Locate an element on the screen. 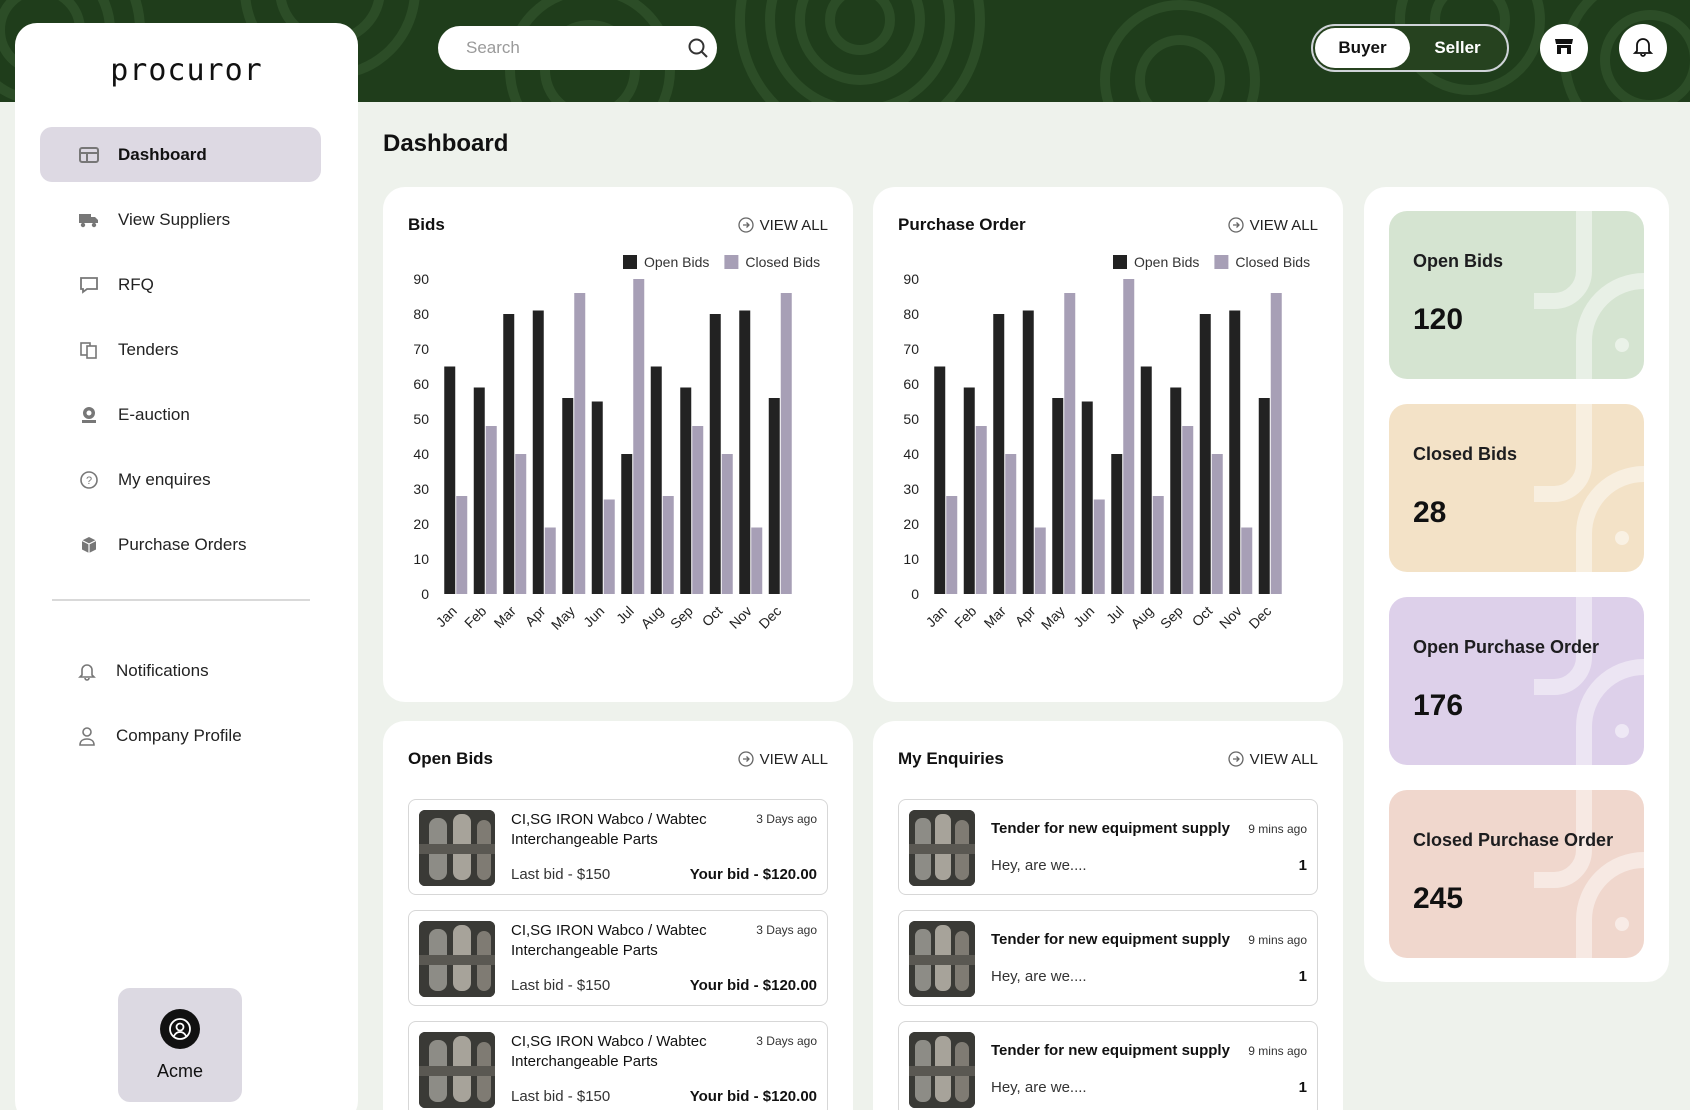 This screenshot has height=1110, width=1690. sidebar-item-label: View Suppliers is located at coordinates (174, 219).